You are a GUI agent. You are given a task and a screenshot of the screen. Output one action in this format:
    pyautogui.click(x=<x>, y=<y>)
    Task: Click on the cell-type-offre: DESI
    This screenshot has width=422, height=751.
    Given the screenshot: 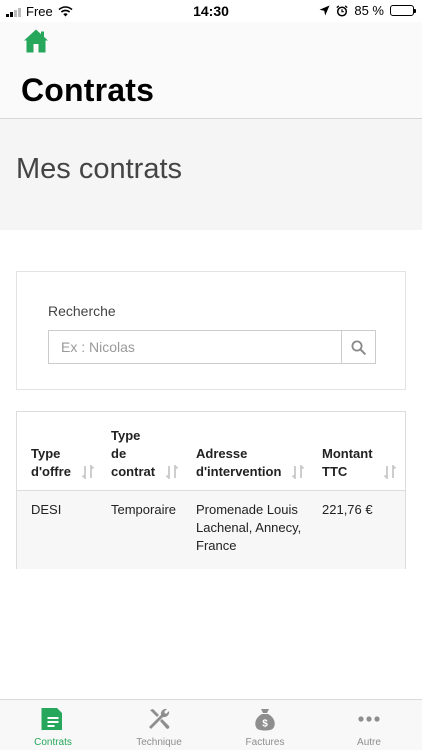 What is the action you would take?
    pyautogui.click(x=46, y=509)
    